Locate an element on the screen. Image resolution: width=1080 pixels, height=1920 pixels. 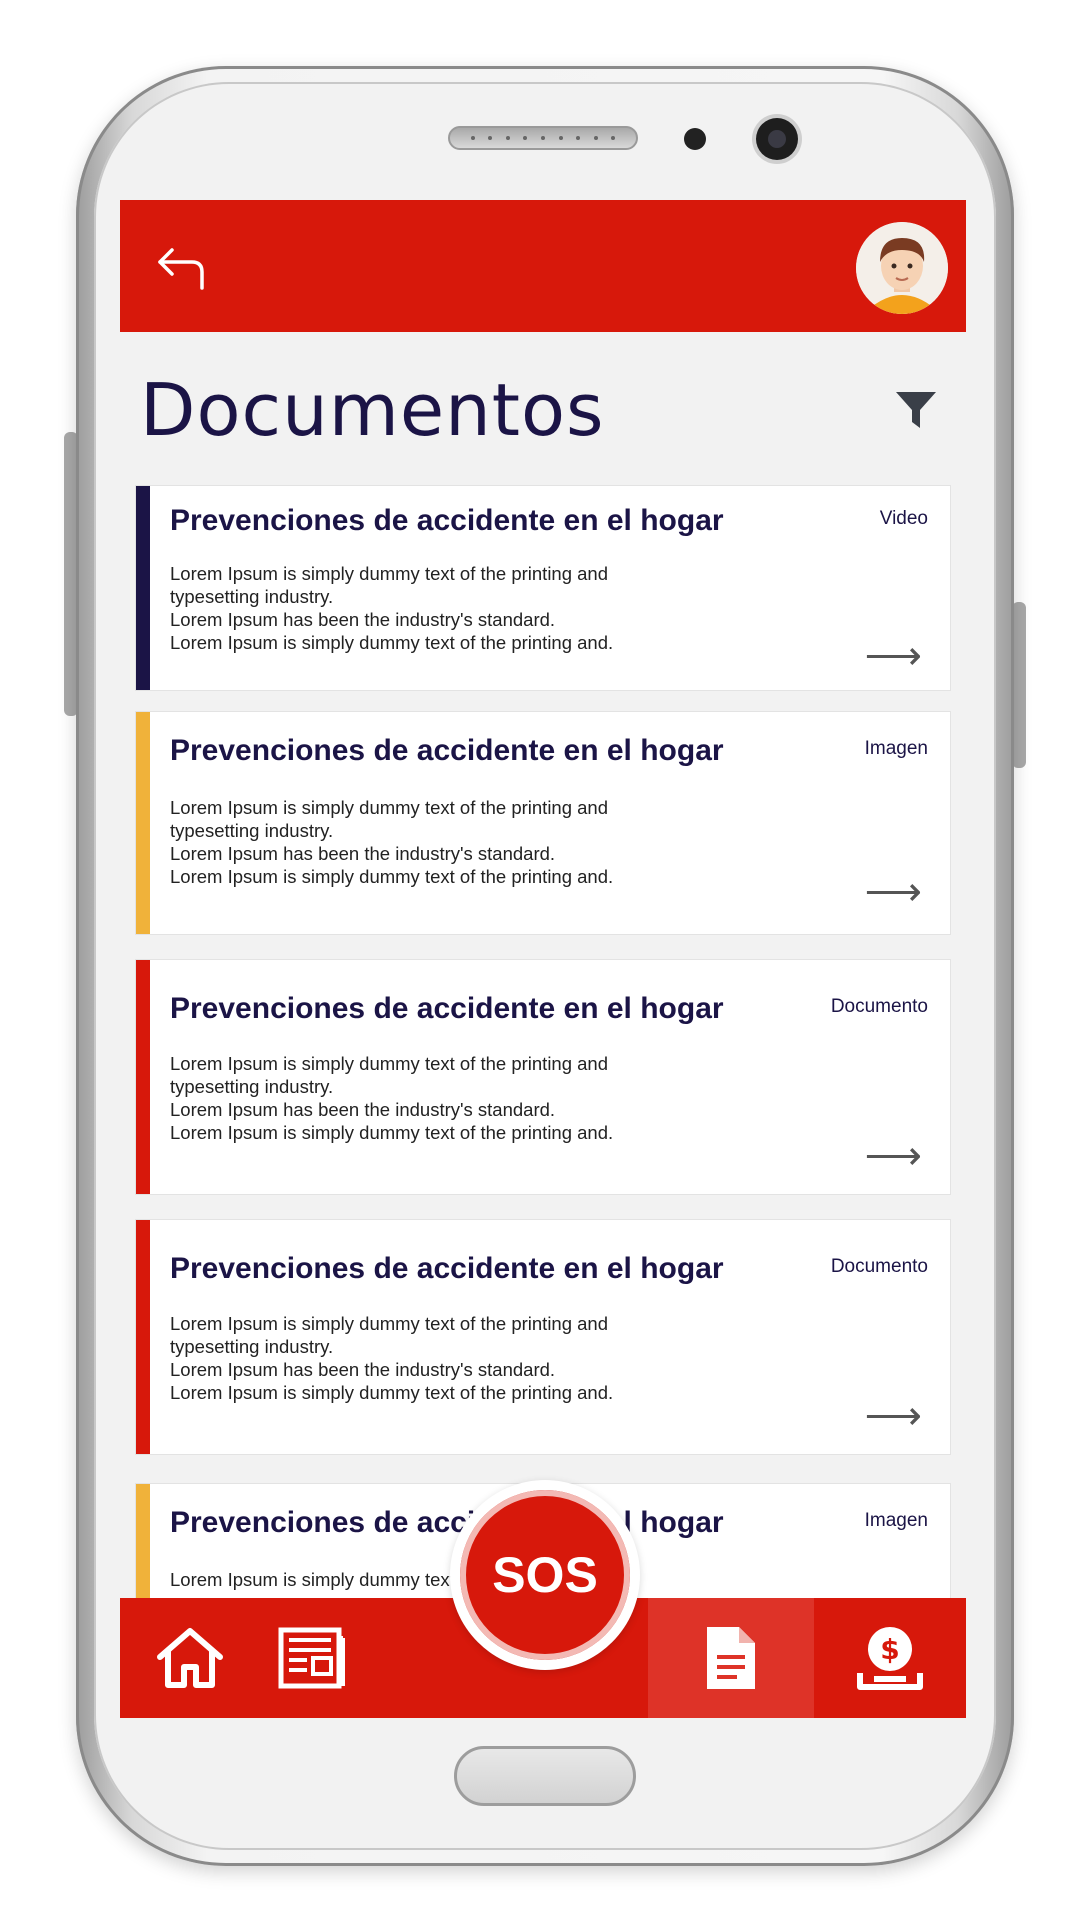
document-icon is located at coordinates (731, 1658).